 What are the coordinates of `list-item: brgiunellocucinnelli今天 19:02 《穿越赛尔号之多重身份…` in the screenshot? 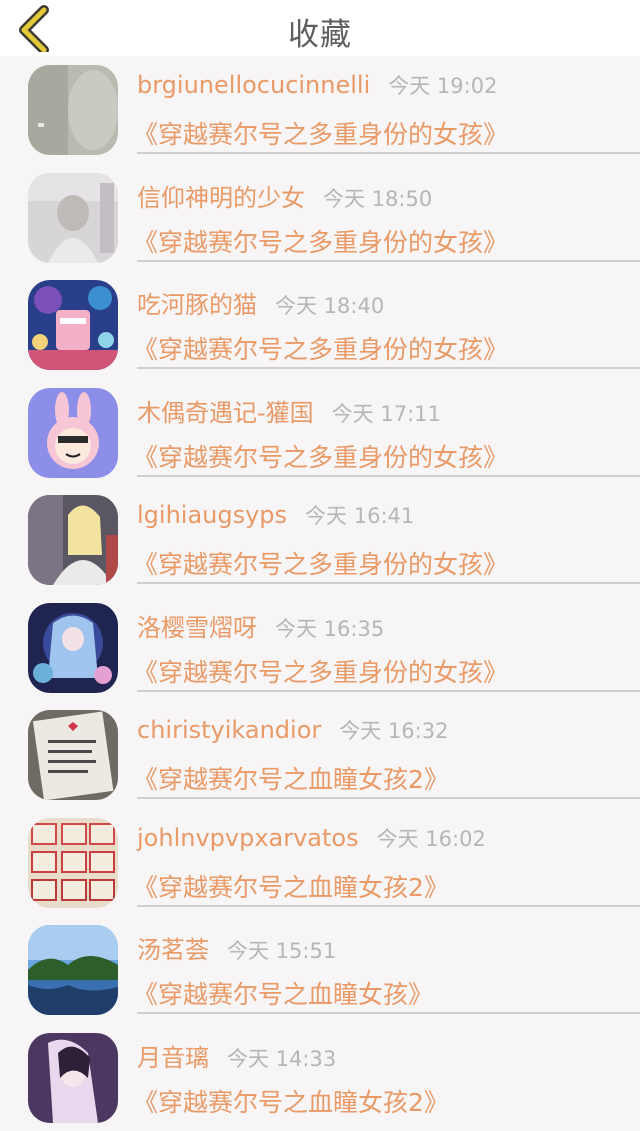 It's located at (320, 110).